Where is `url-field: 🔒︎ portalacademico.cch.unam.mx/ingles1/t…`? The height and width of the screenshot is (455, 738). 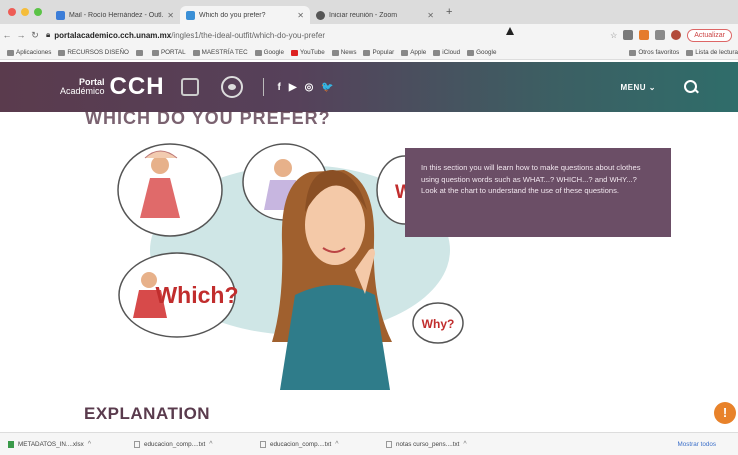
url-field: 🔒︎ portalacademico.cch.unam.mx/ingles1/t… is located at coordinates (328, 35).